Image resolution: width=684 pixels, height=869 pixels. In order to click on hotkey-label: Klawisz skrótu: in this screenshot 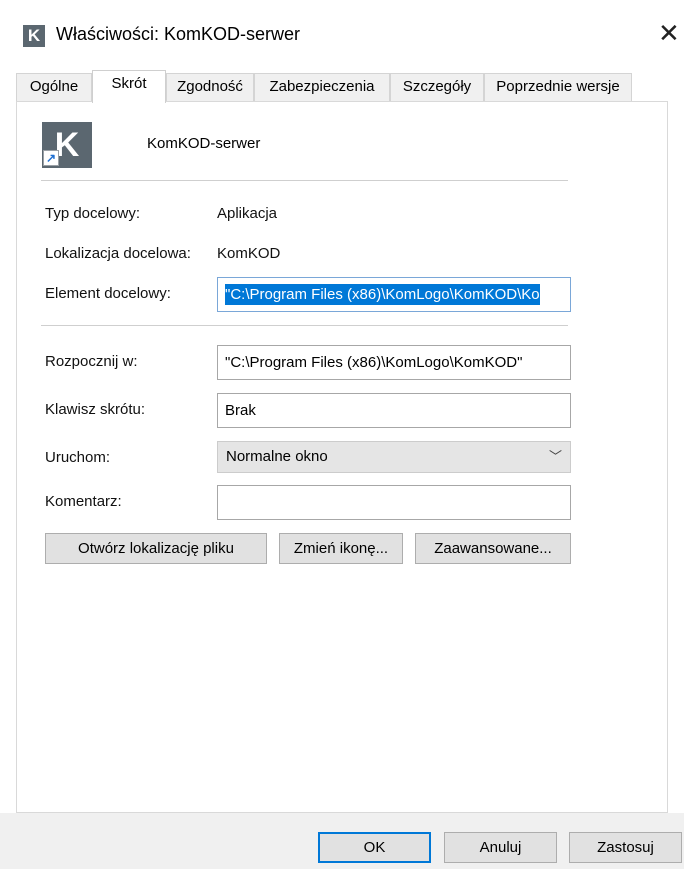, I will do `click(95, 409)`.